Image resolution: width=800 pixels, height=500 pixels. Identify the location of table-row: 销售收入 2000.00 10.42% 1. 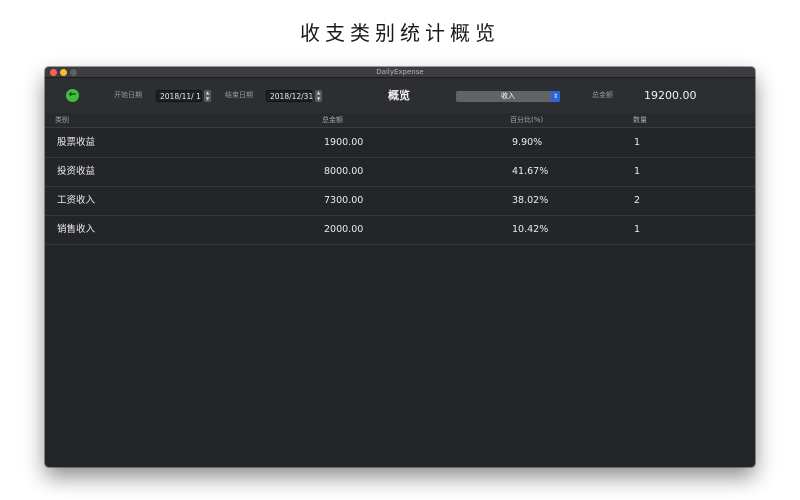
(400, 230).